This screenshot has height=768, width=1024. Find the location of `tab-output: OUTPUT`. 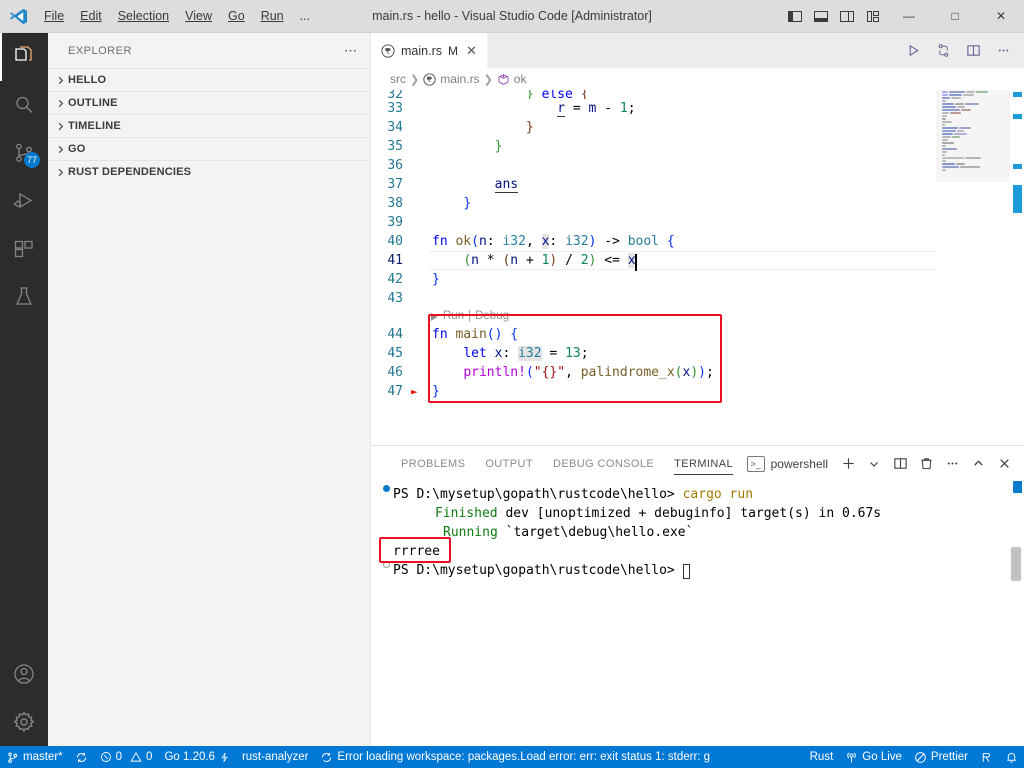

tab-output: OUTPUT is located at coordinates (509, 463).